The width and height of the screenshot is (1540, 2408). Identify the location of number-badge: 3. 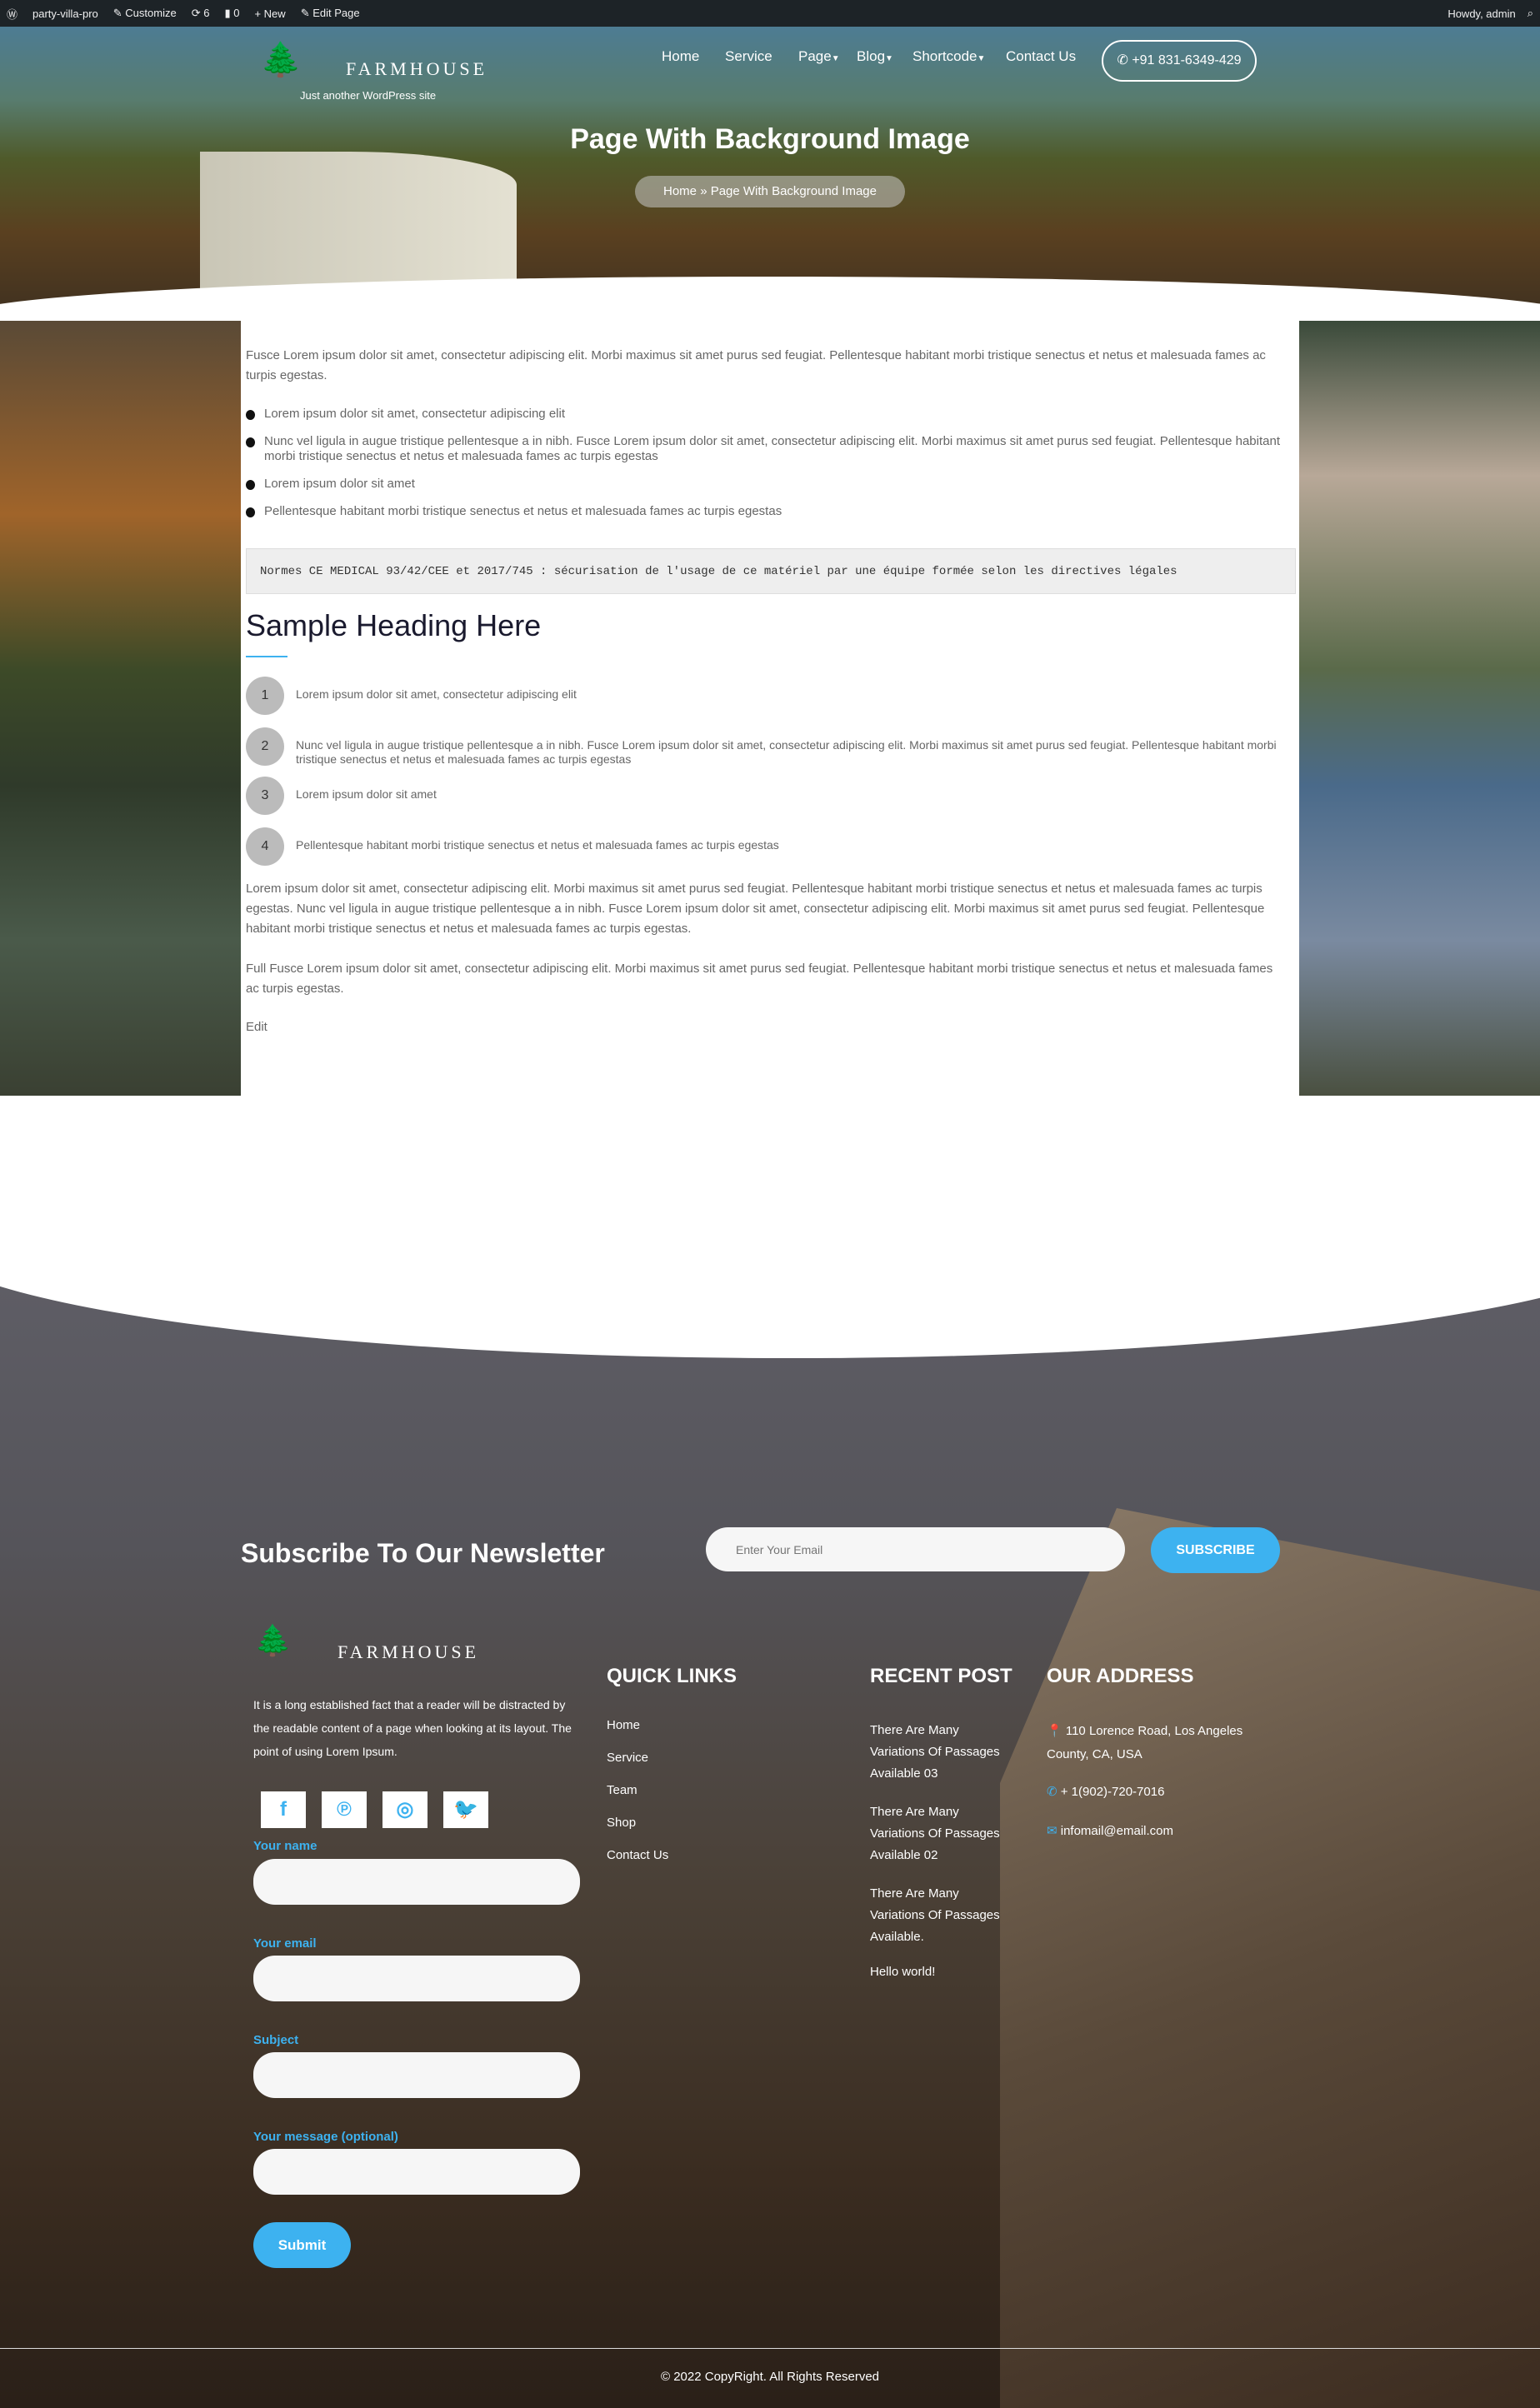
(265, 796).